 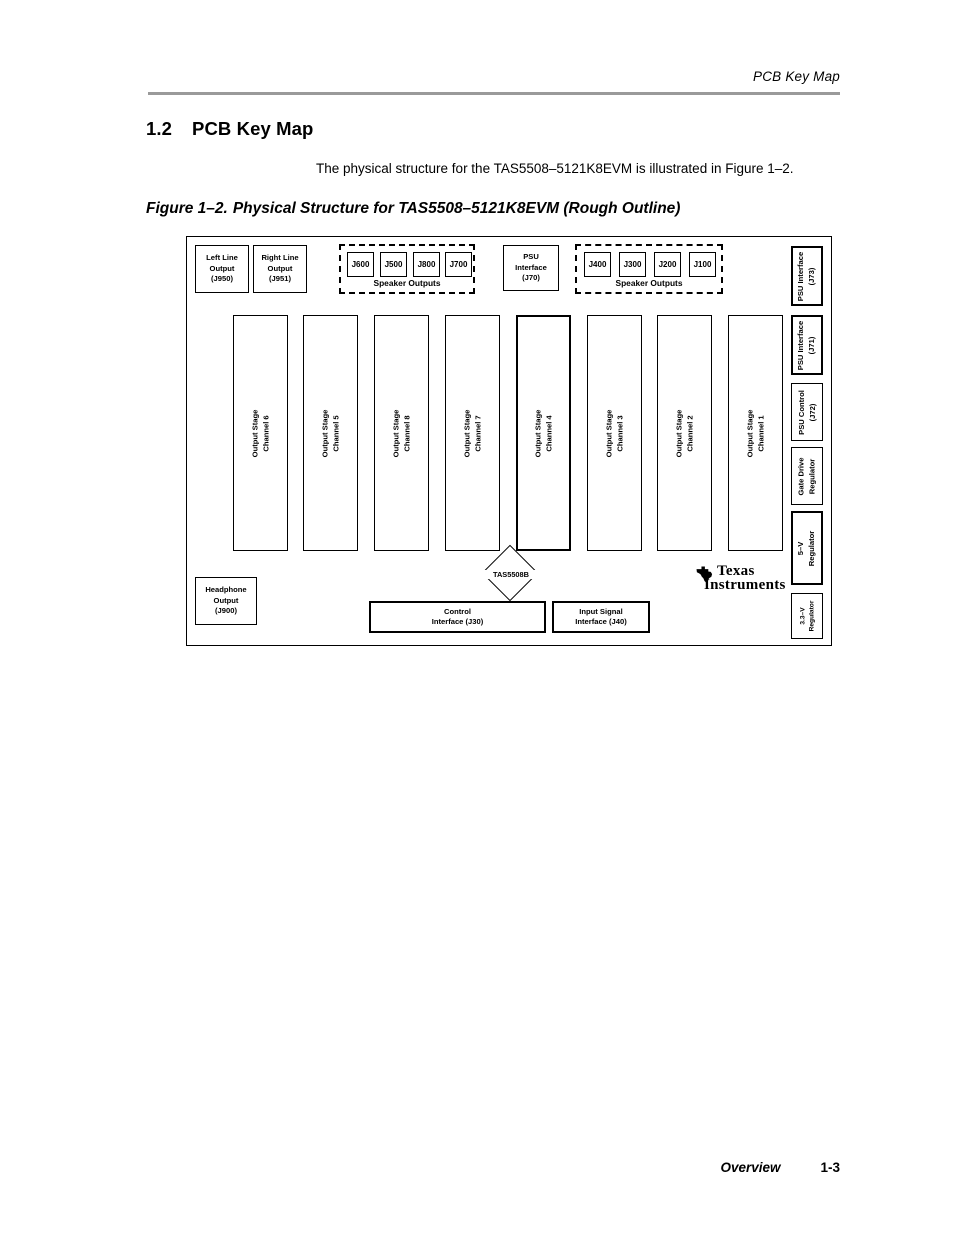 I want to click on three-three-volt-regulator-box: 3.3–V Regulator, so click(x=807, y=616).